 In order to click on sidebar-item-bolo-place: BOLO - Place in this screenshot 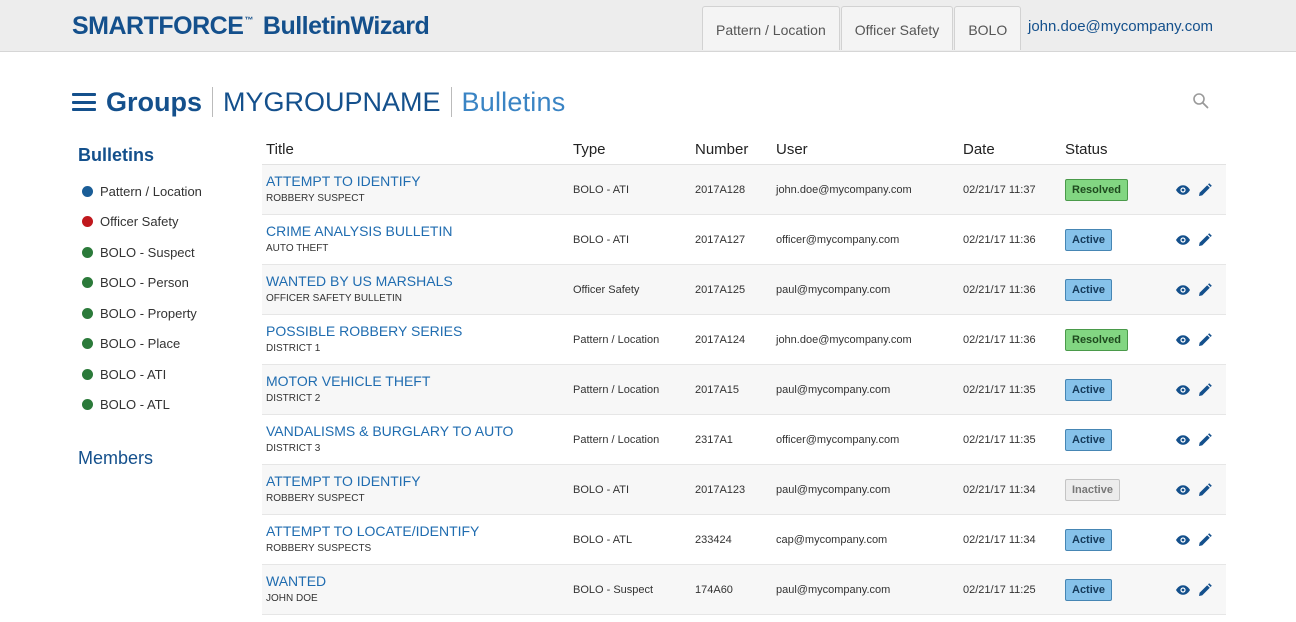, I will do `click(163, 344)`.